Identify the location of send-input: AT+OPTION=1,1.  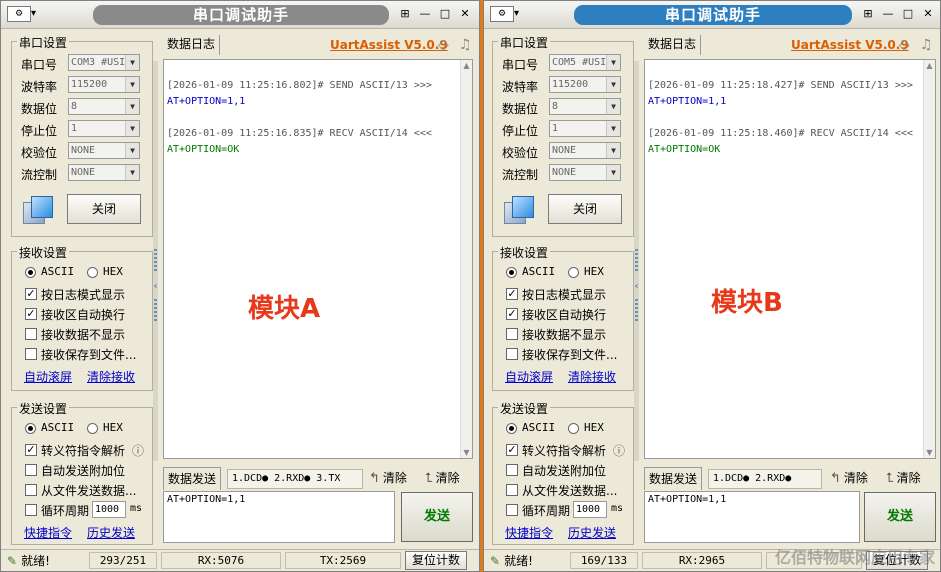
(752, 517).